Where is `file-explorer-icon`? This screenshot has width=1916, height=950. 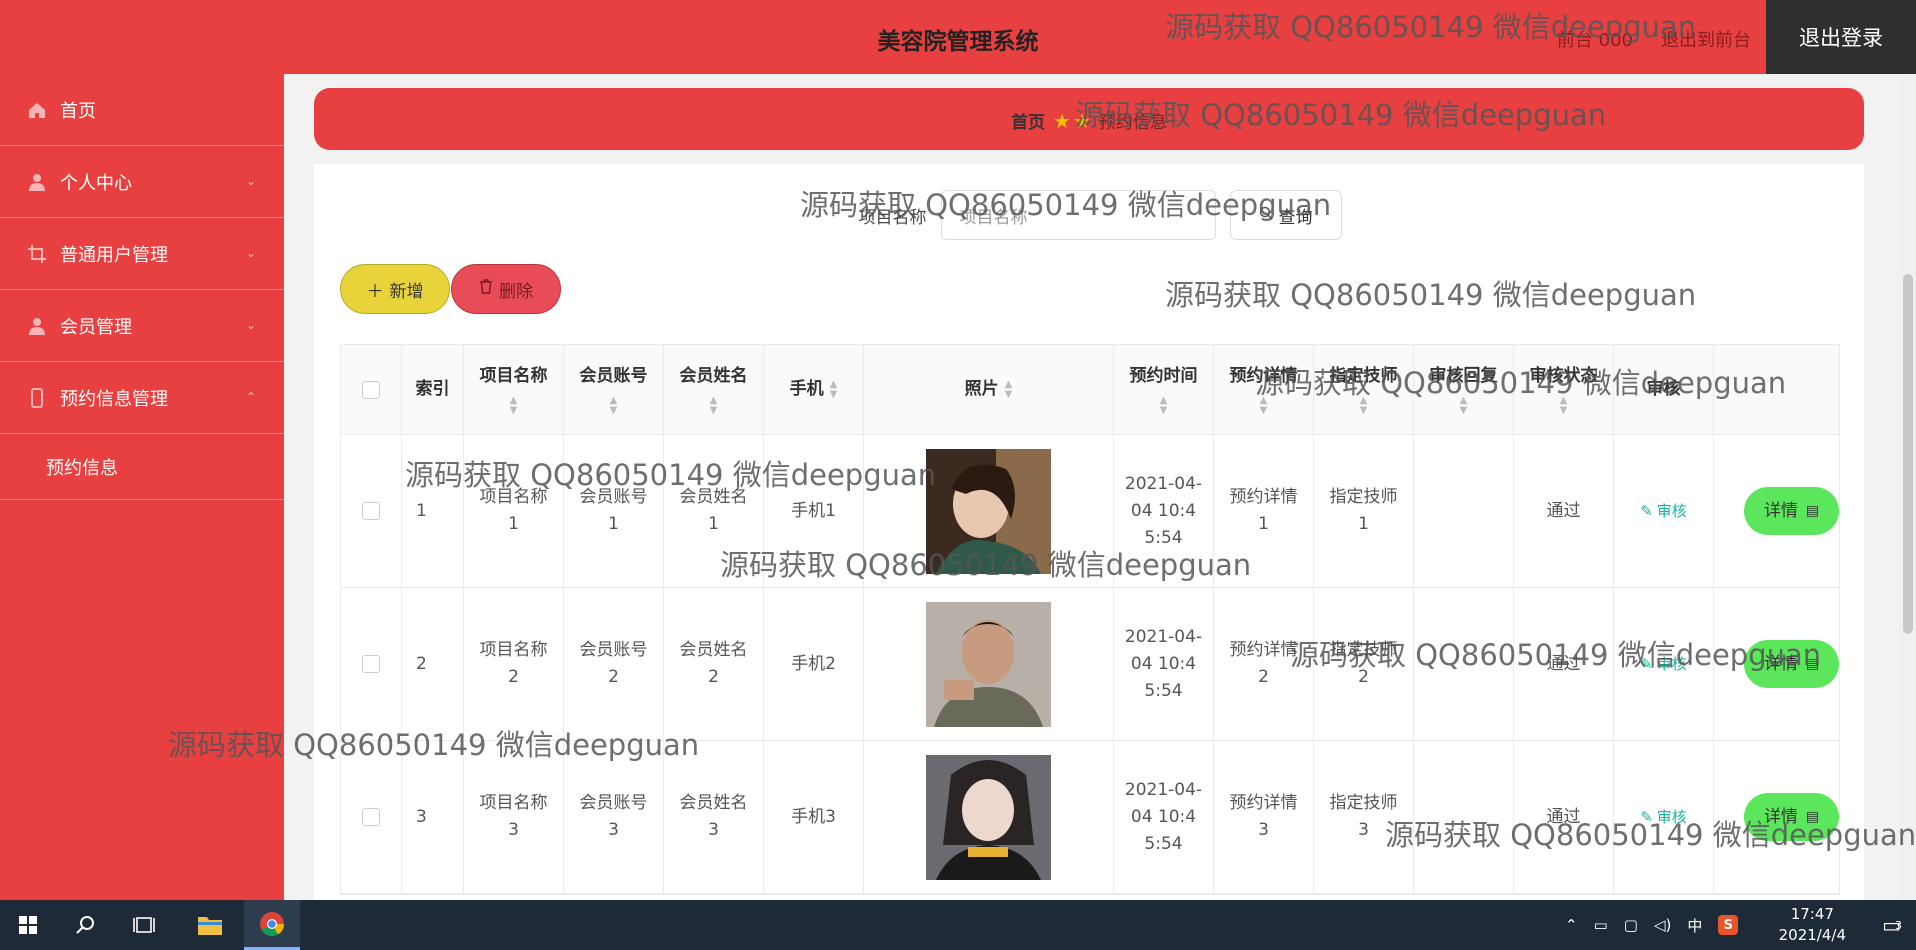
file-explorer-icon is located at coordinates (210, 925).